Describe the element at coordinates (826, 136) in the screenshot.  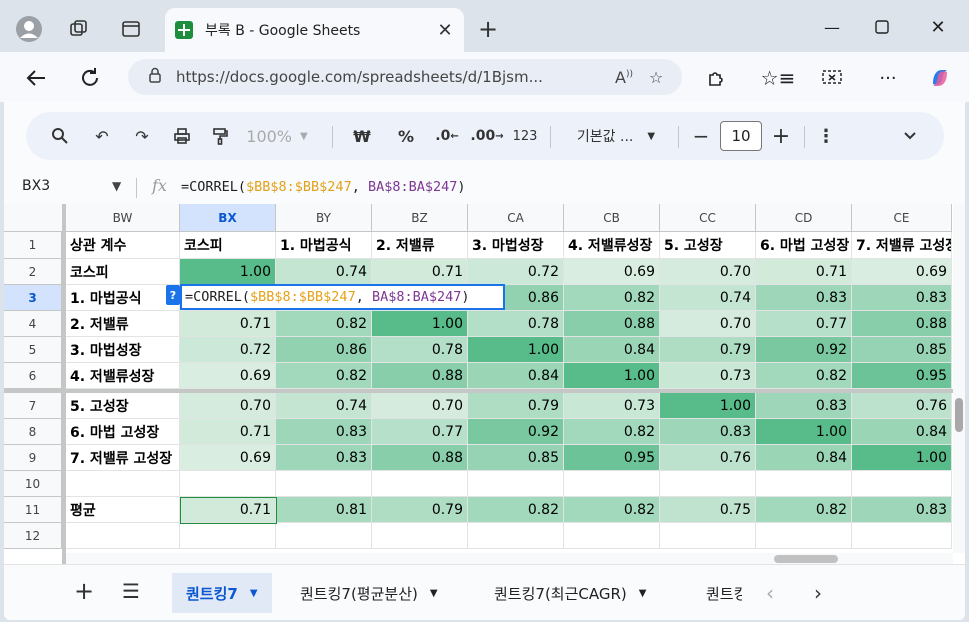
I see `more-options-icon: ⋮` at that location.